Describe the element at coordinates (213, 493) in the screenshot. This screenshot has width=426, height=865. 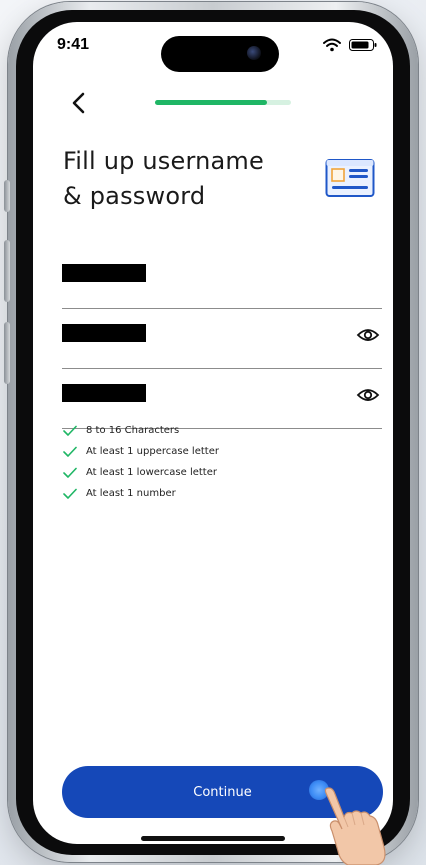
I see `password-rule: At least 1 number` at that location.